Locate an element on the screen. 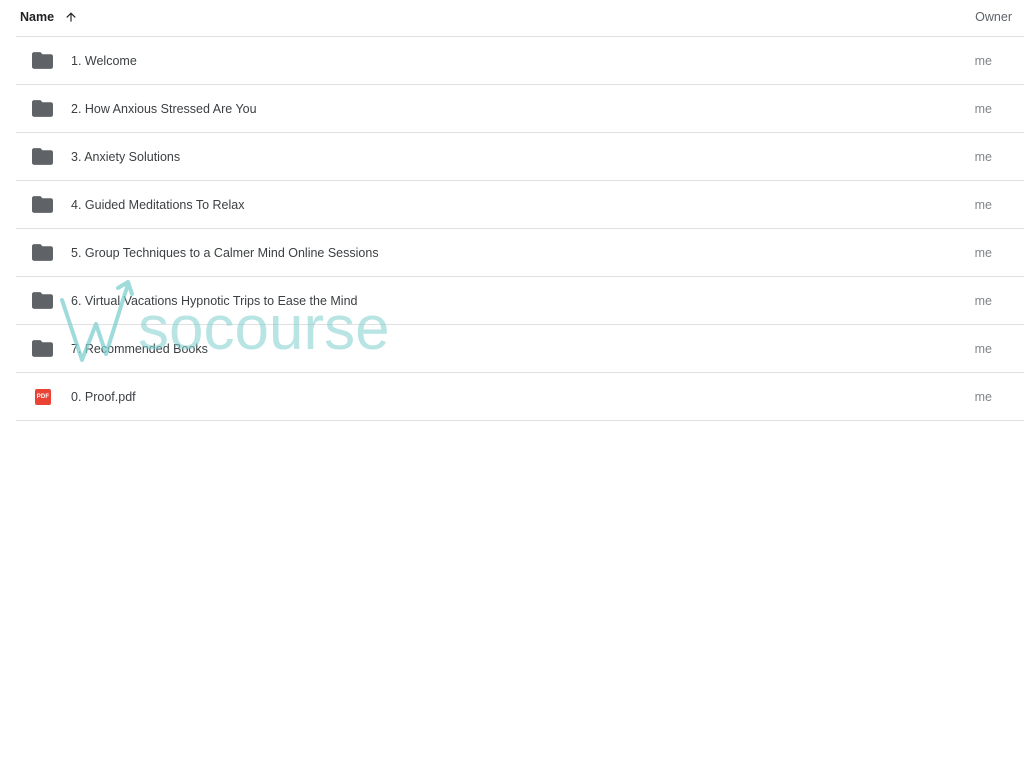  arrow-up-icon is located at coordinates (71, 16).